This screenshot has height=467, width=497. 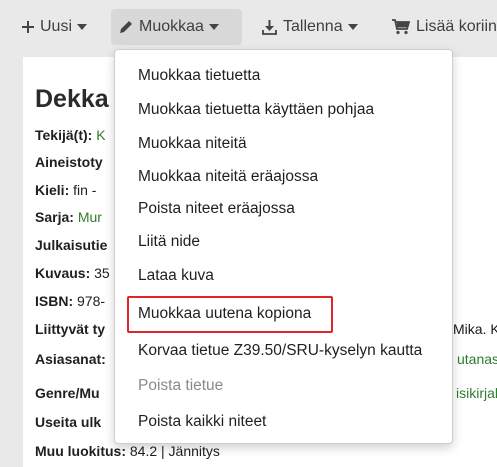 I want to click on menu-item-batch-edit-items: Muokkaa niteitä eräajossa, so click(x=228, y=177).